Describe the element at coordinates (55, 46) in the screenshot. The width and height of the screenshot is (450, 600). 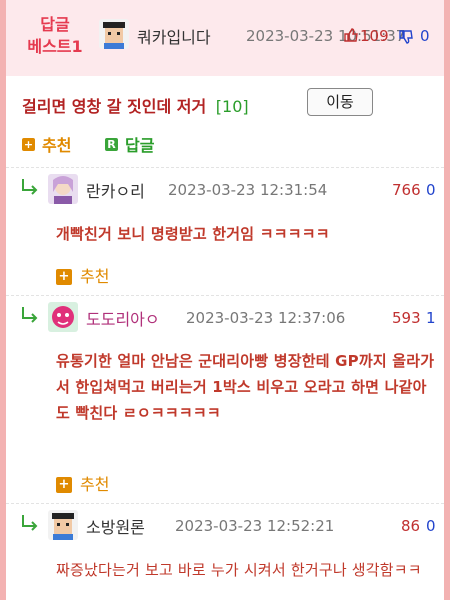
I see `best-label-line2: 베스트1` at that location.